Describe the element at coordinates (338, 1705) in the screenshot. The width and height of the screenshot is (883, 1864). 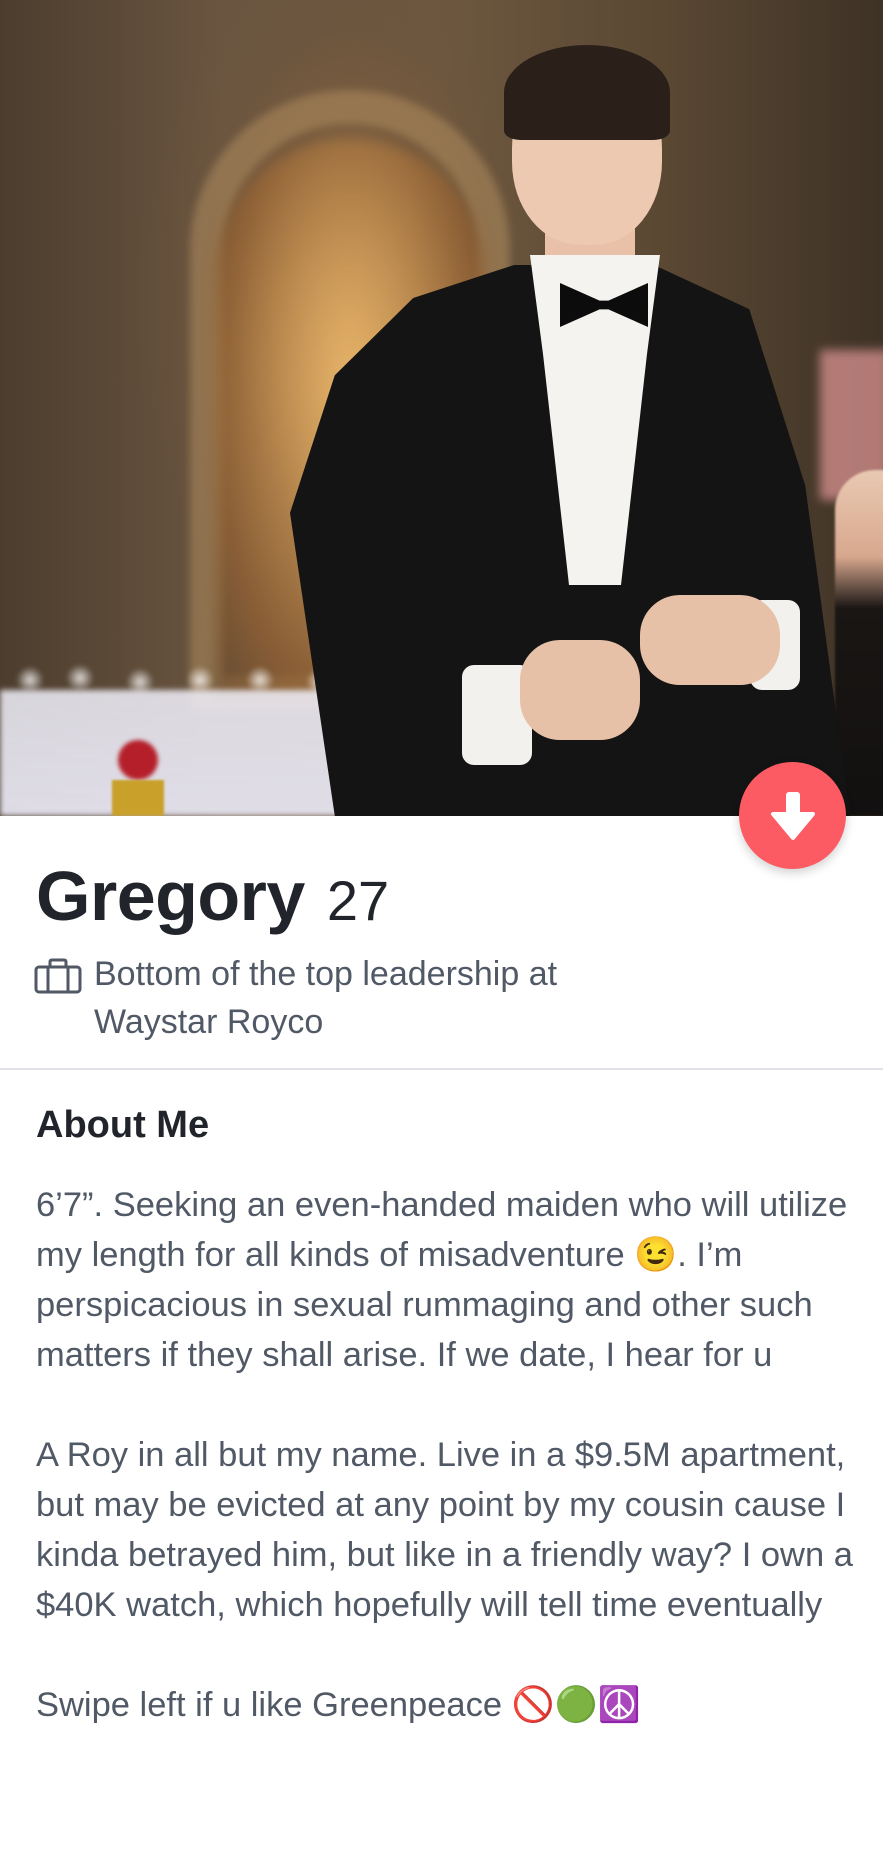
I see `about-paragraph: Swipe left if u like Greenpeace 🚫🟢☮️` at that location.